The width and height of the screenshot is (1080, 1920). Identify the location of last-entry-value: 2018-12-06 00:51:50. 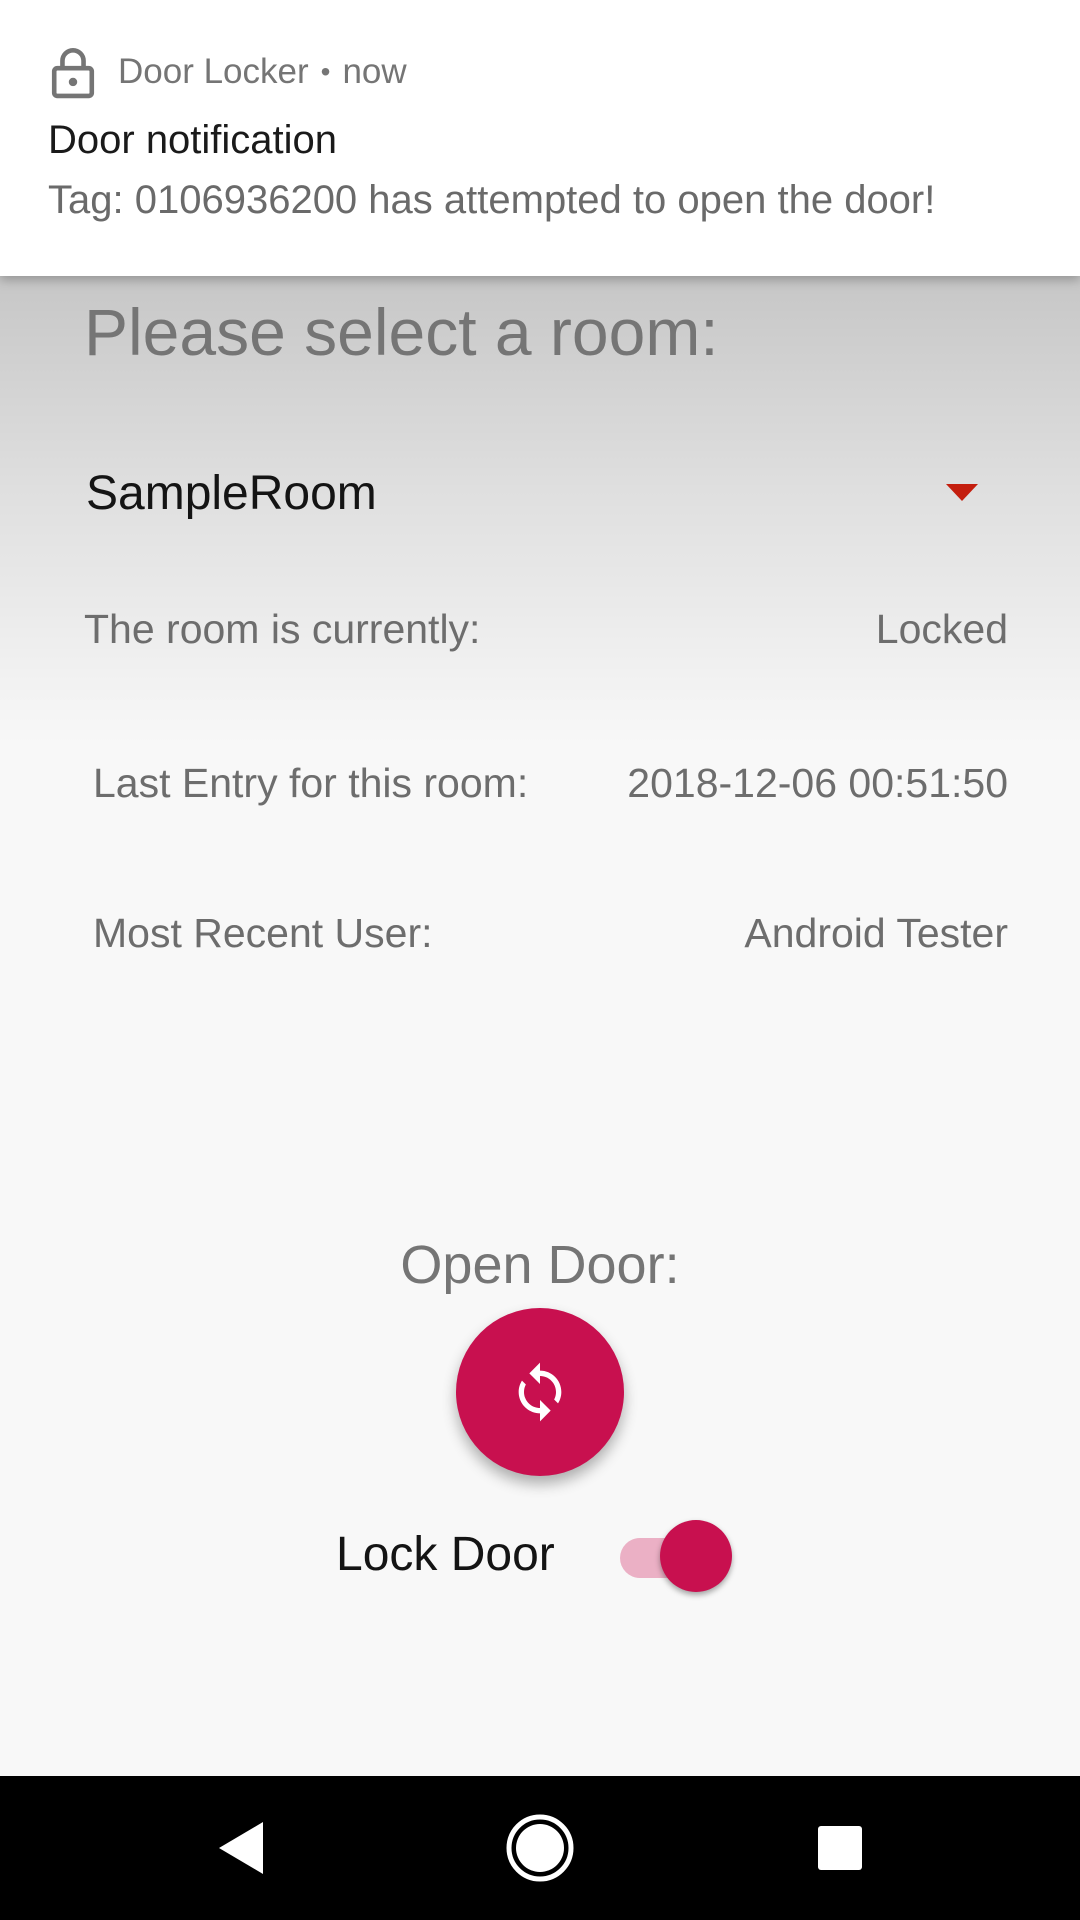
(817, 783).